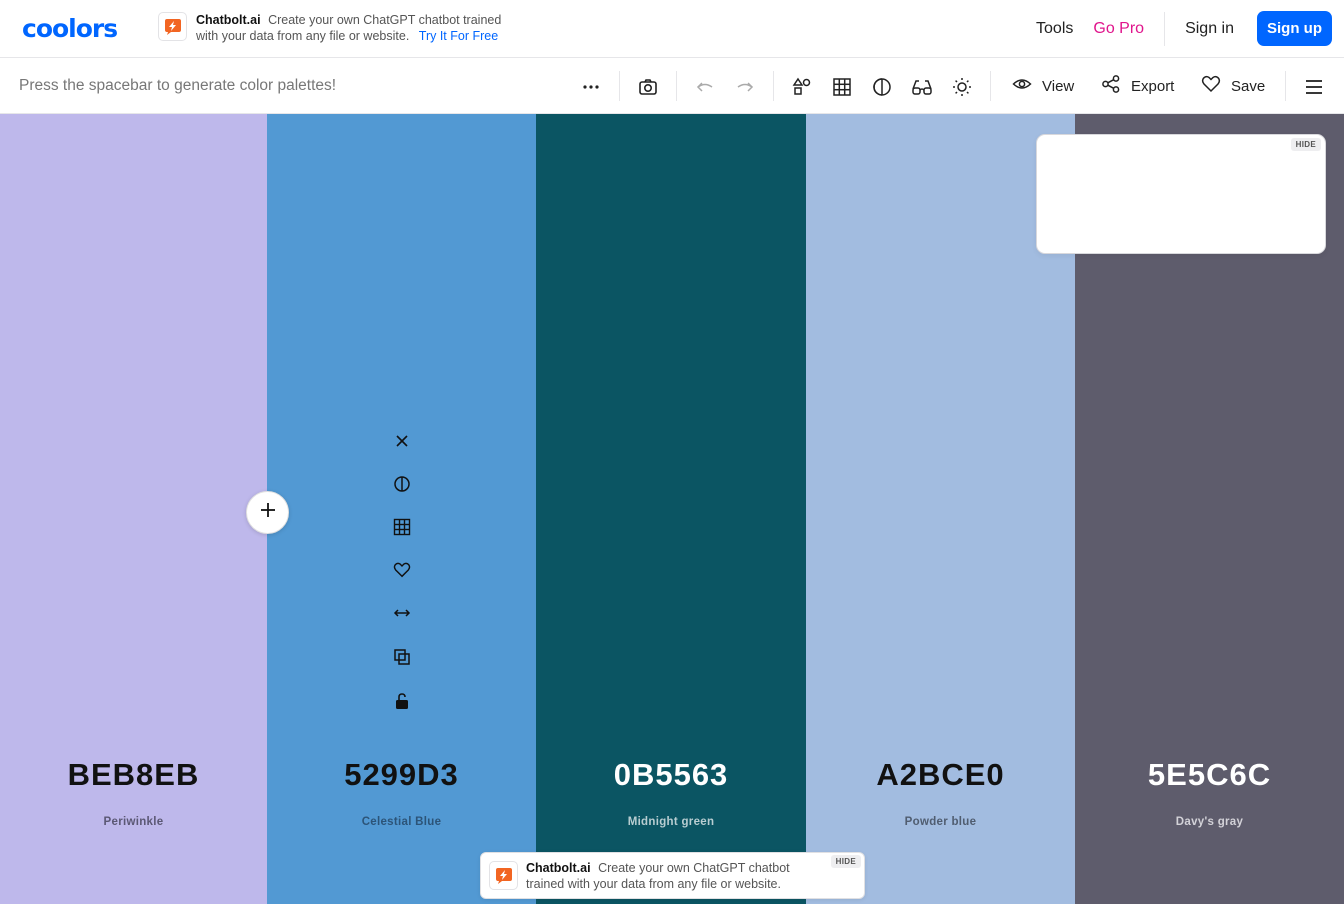 The image size is (1344, 904). I want to click on swatch-name: Davy's gray, so click(1209, 822).